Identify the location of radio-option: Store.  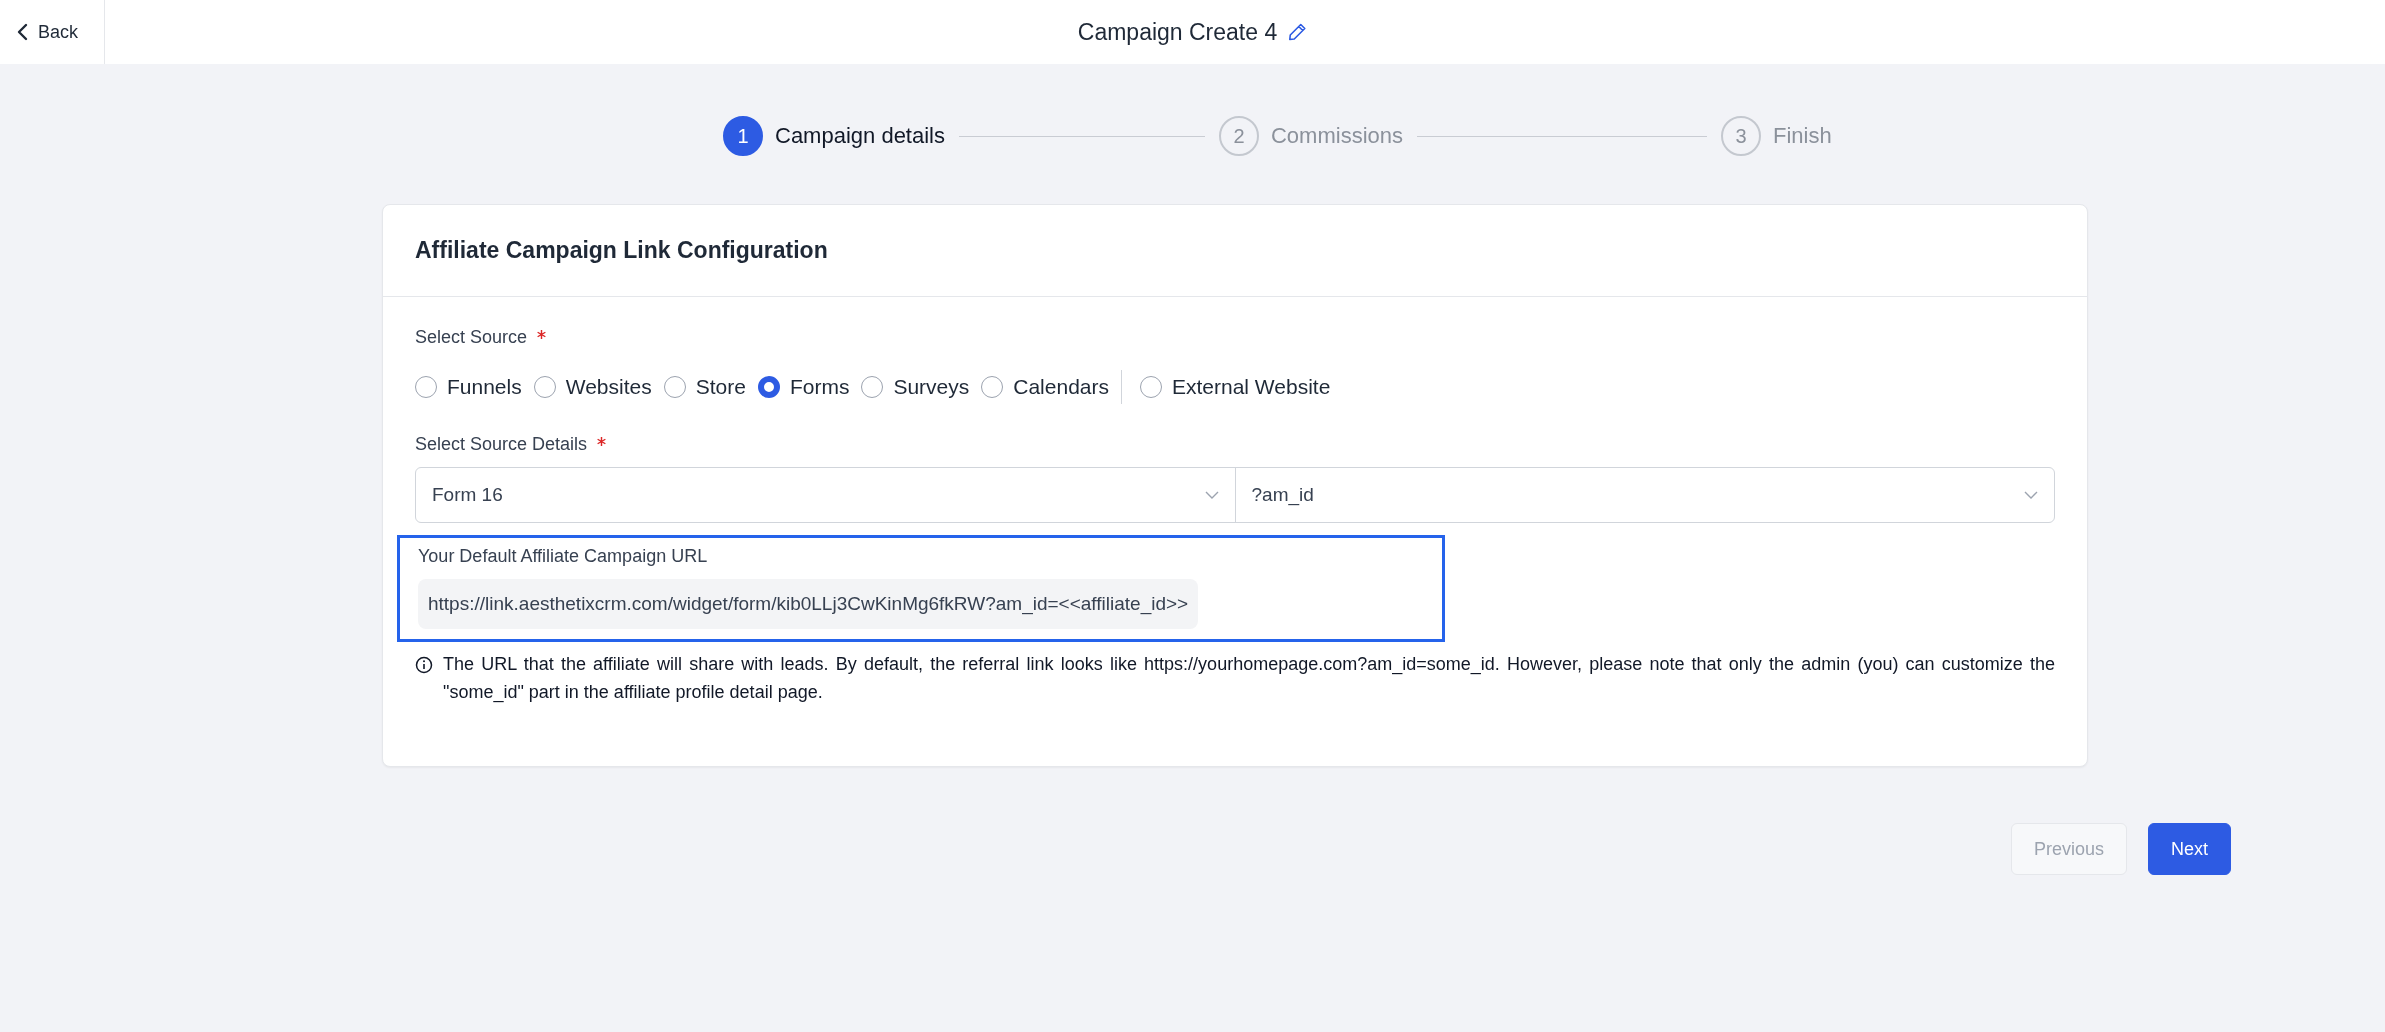
(704, 387).